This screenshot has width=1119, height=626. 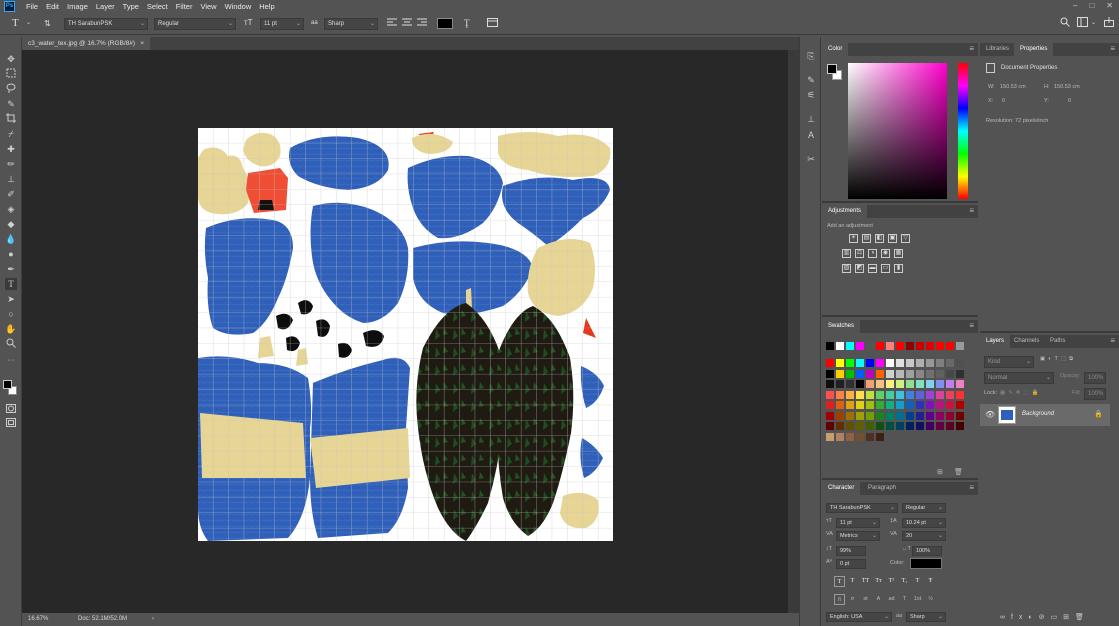 What do you see at coordinates (866, 238) in the screenshot?
I see `adjustment-icon: ▤` at bounding box center [866, 238].